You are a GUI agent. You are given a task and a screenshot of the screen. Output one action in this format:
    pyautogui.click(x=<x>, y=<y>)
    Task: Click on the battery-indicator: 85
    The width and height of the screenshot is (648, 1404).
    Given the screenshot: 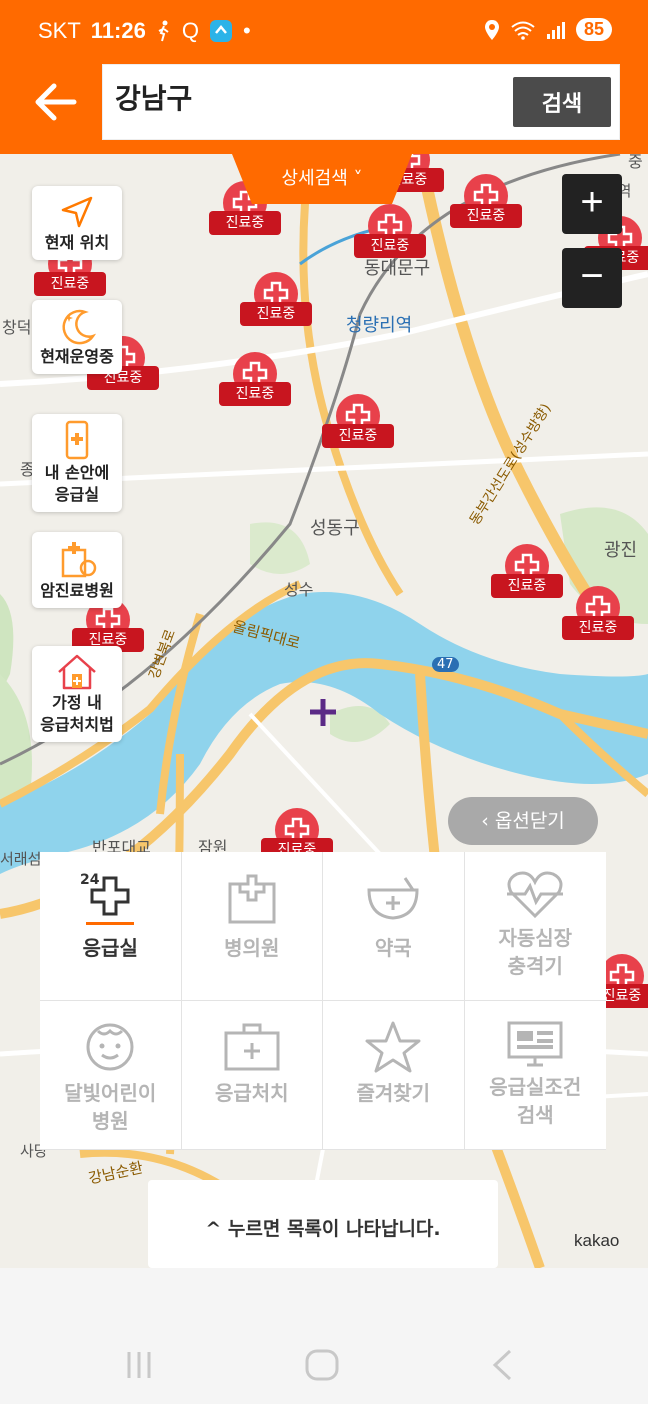 What is the action you would take?
    pyautogui.click(x=593, y=29)
    